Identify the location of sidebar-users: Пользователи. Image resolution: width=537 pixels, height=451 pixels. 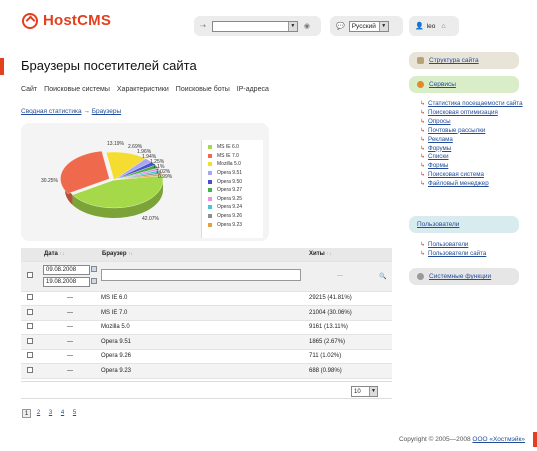
(464, 224).